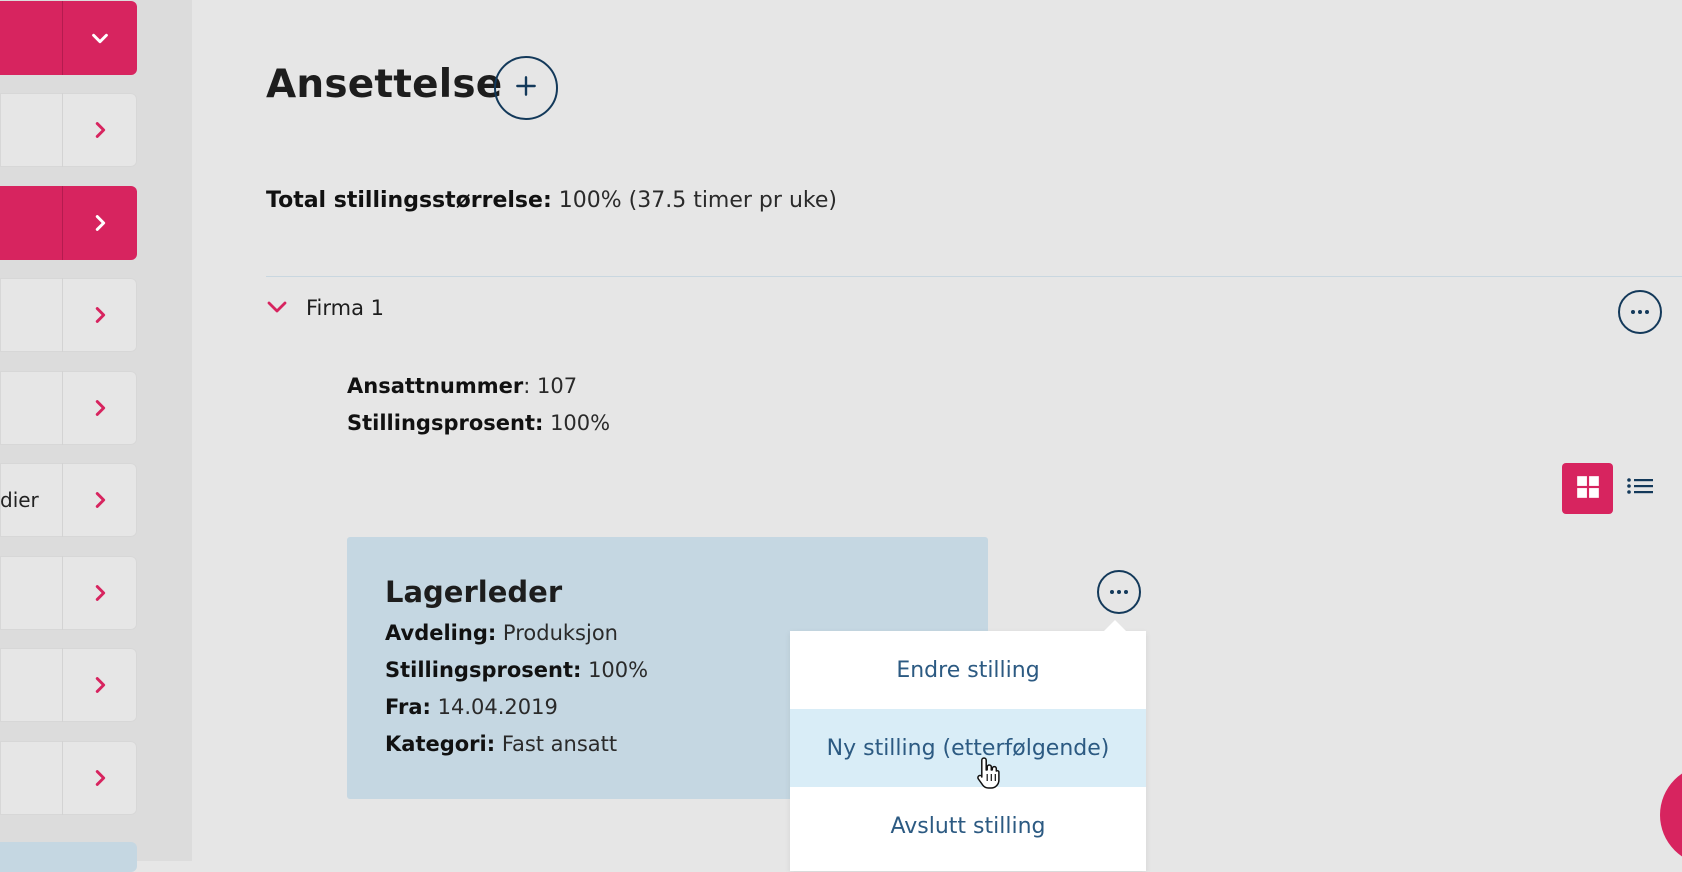 Image resolution: width=1682 pixels, height=872 pixels. Describe the element at coordinates (988, 773) in the screenshot. I see `hand-pointer-icon` at that location.